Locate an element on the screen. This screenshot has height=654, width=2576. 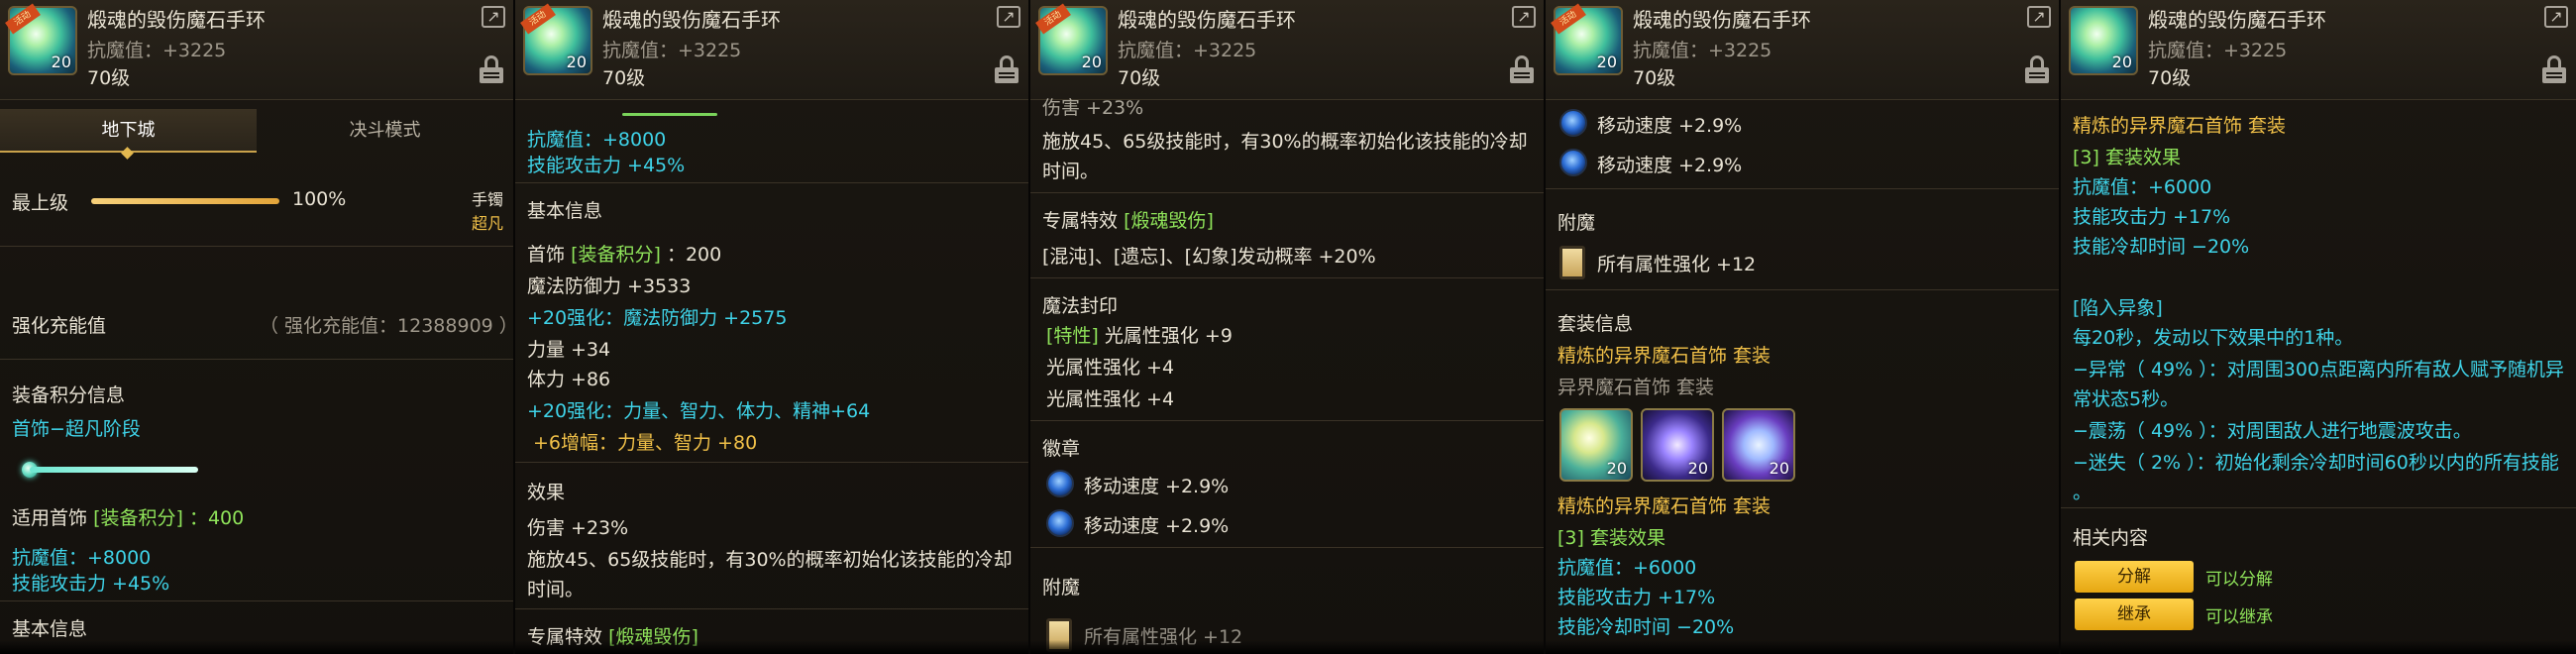
seal-line-1: [特性] 光属性强化 +9 is located at coordinates (1139, 334).